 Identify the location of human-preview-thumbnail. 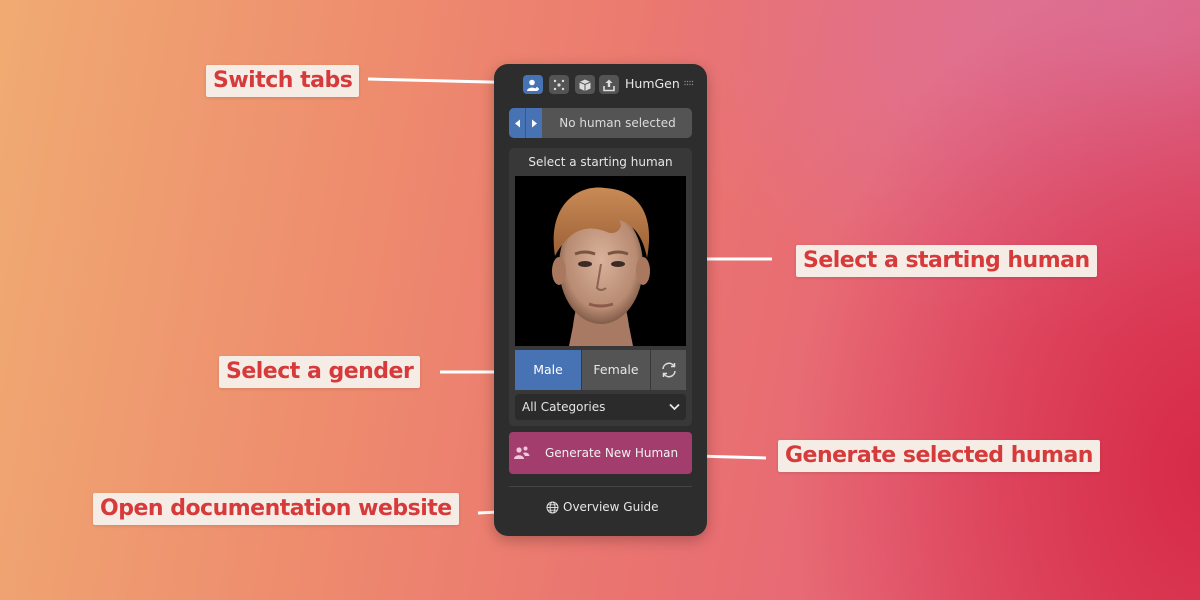
(600, 261).